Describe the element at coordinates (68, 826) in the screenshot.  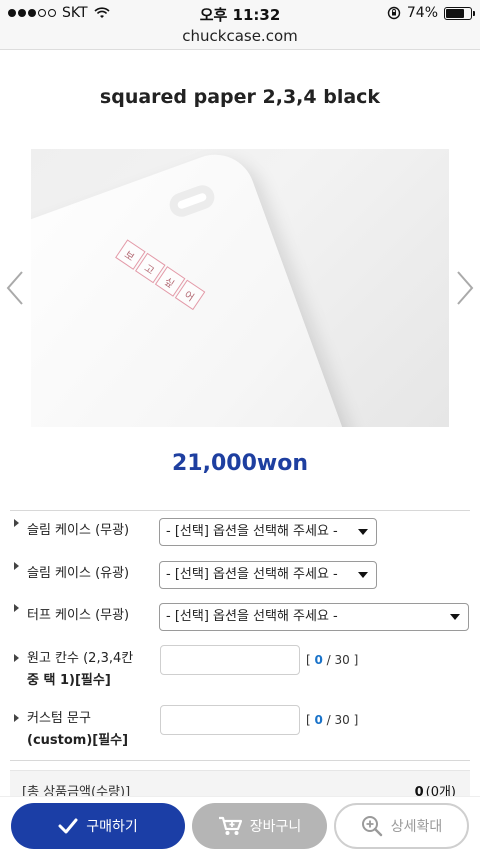
I see `checkmark-icon` at that location.